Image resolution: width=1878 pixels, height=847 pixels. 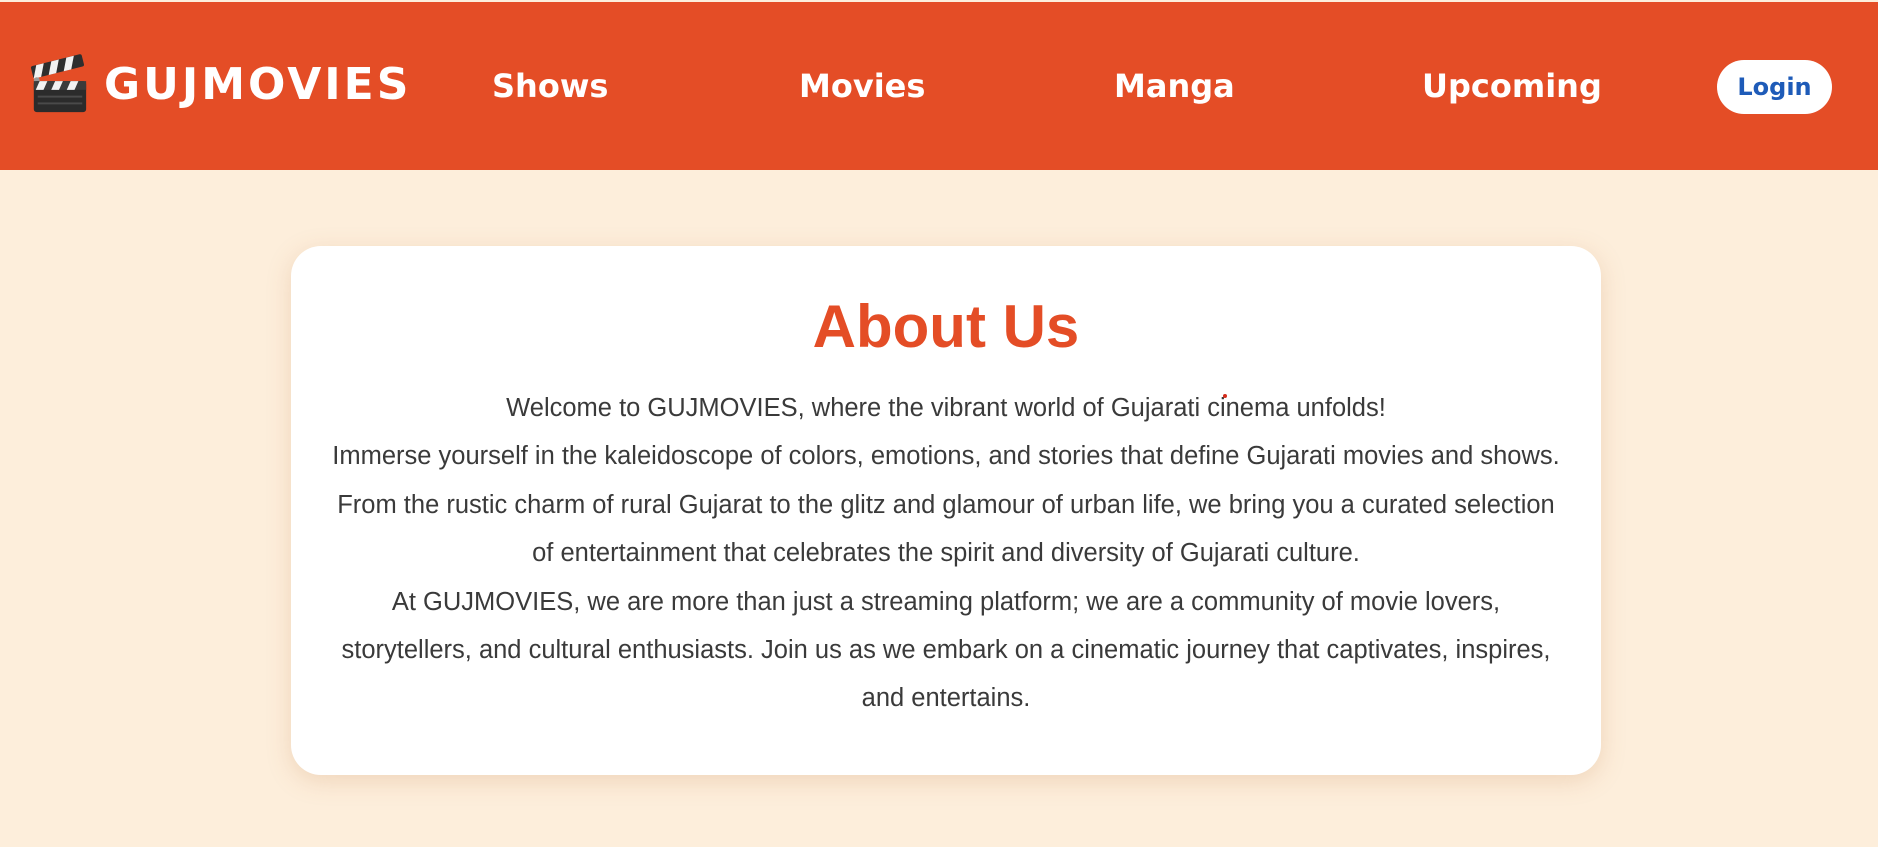 I want to click on nav-link-upcoming: Upcoming, so click(x=1512, y=86).